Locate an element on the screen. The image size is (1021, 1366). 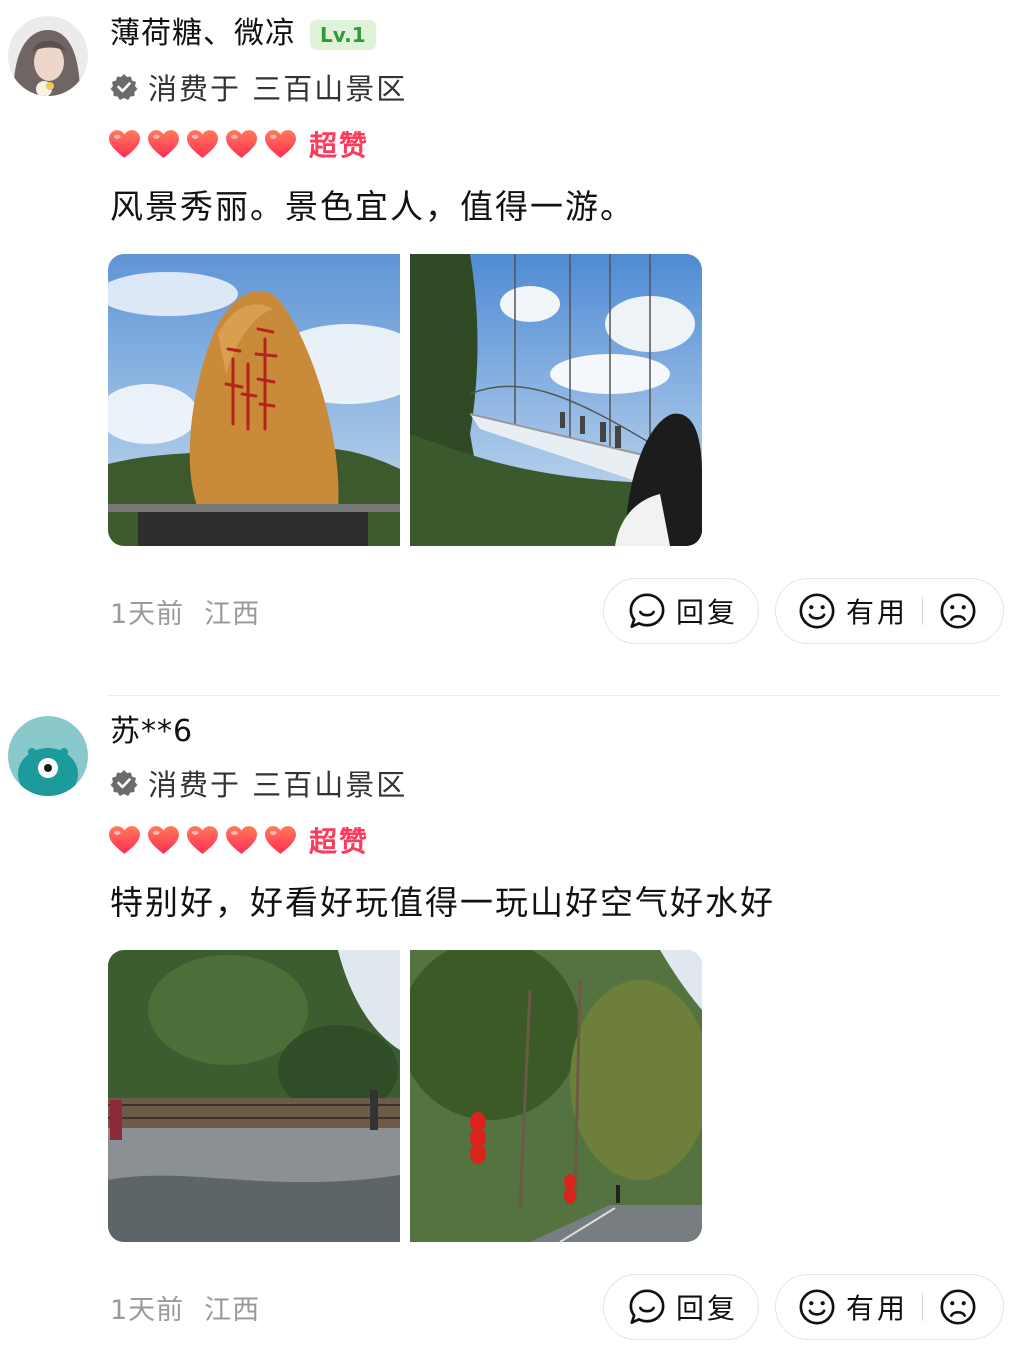
username: 苏**6 is located at coordinates (151, 732).